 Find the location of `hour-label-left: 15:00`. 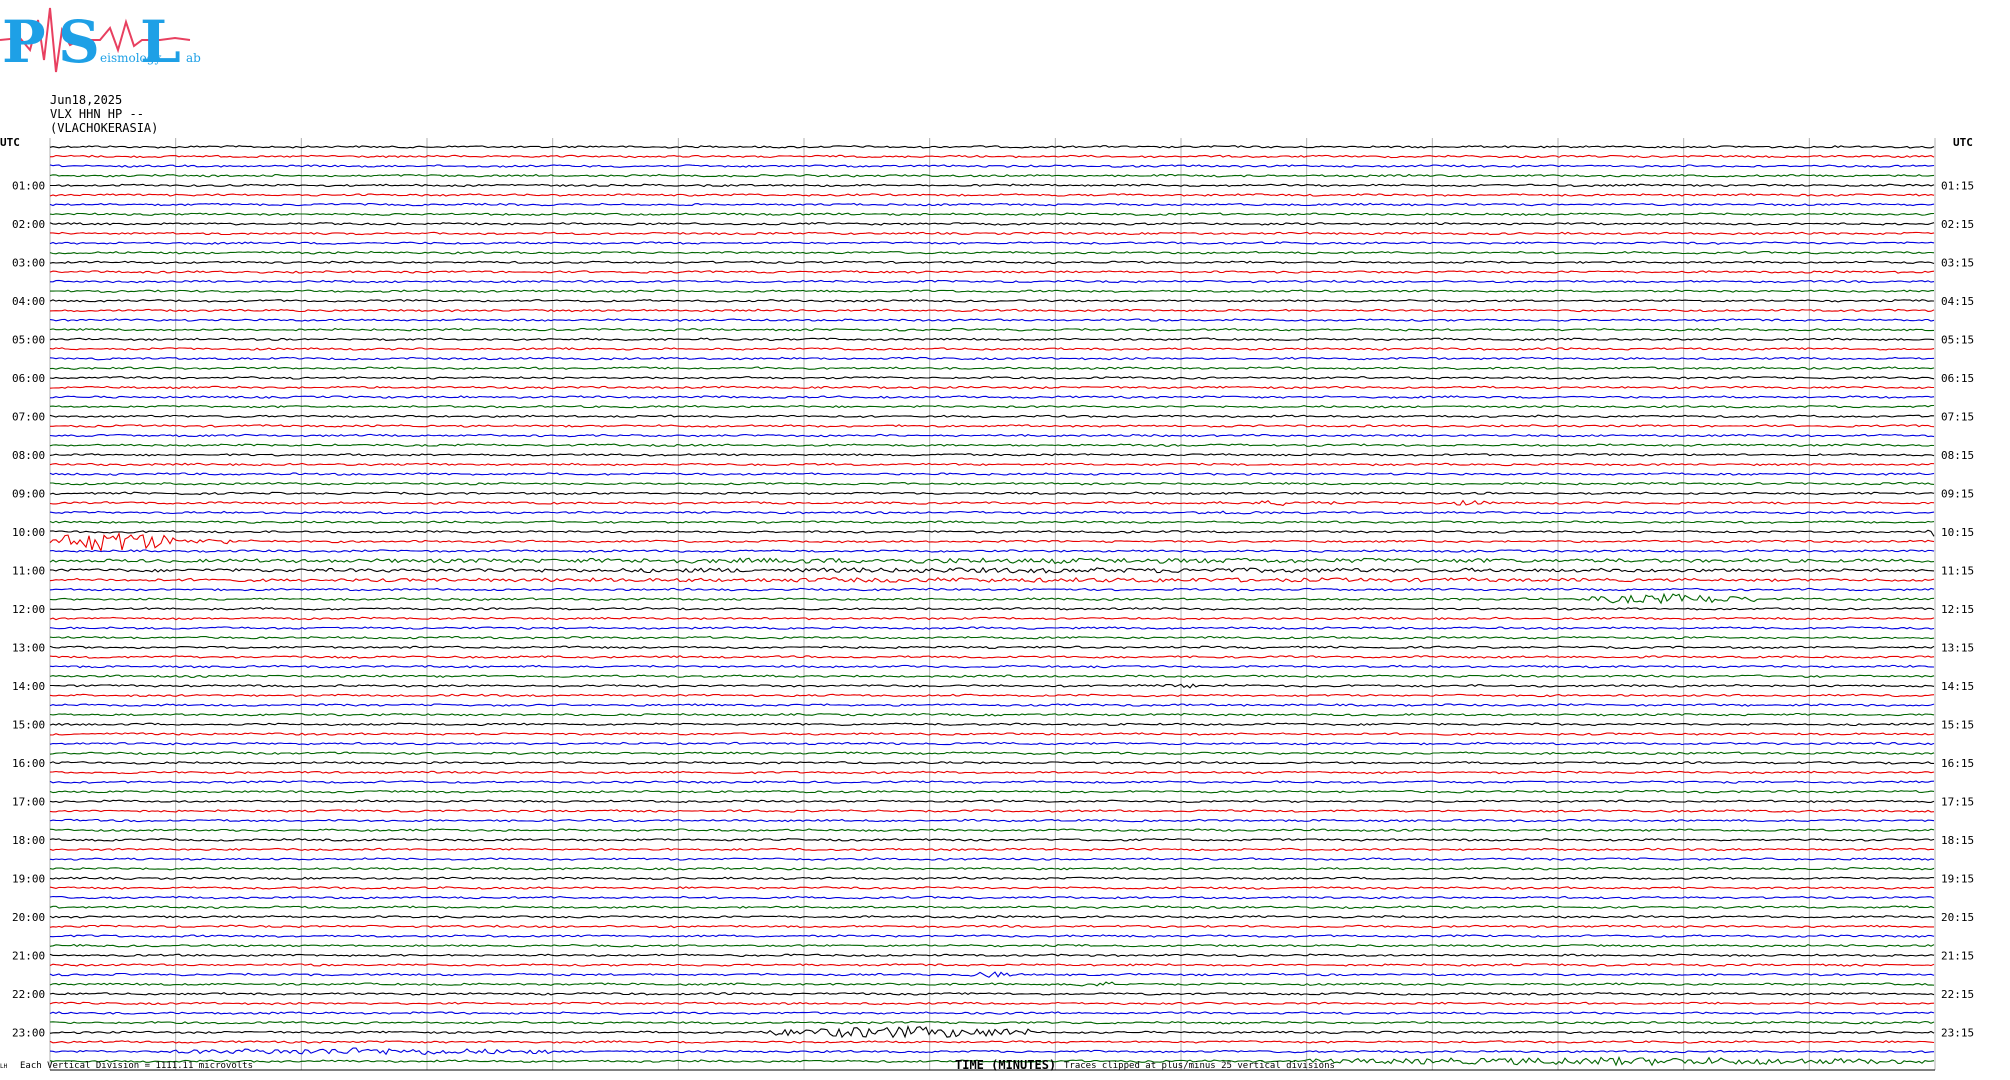

hour-label-left: 15:00 is located at coordinates (28, 724).